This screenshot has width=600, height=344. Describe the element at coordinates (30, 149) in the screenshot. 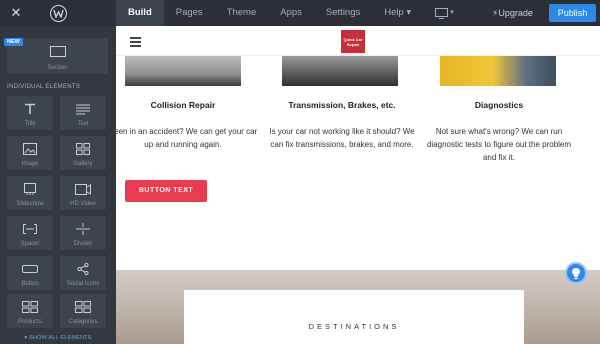

I see `image-icon` at that location.